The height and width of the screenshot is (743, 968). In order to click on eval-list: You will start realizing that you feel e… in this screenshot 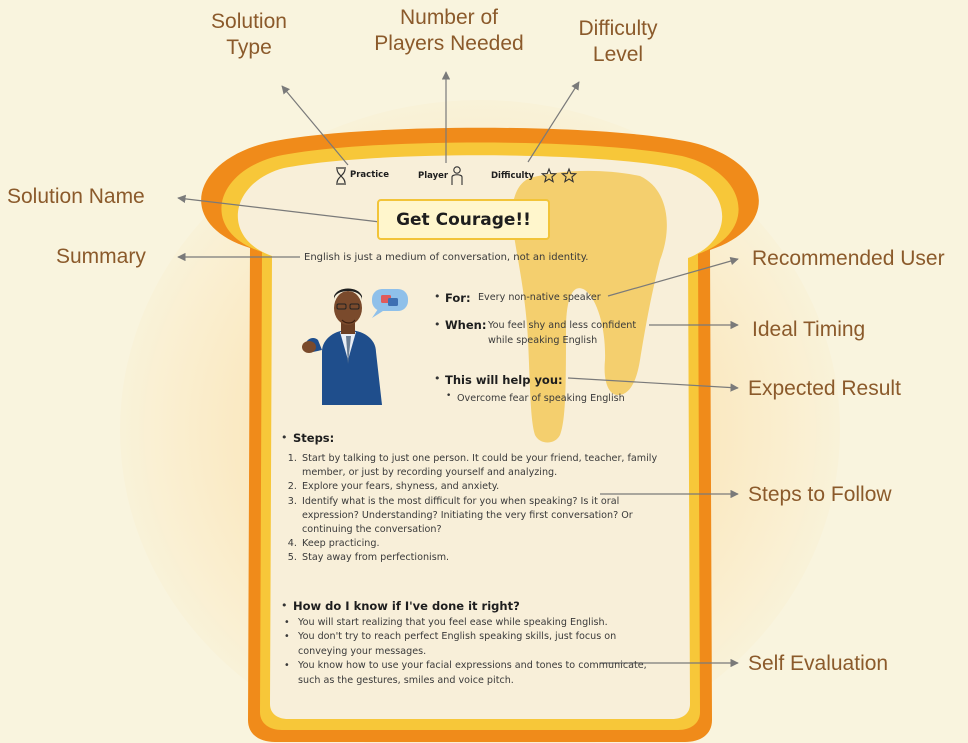, I will do `click(468, 652)`.